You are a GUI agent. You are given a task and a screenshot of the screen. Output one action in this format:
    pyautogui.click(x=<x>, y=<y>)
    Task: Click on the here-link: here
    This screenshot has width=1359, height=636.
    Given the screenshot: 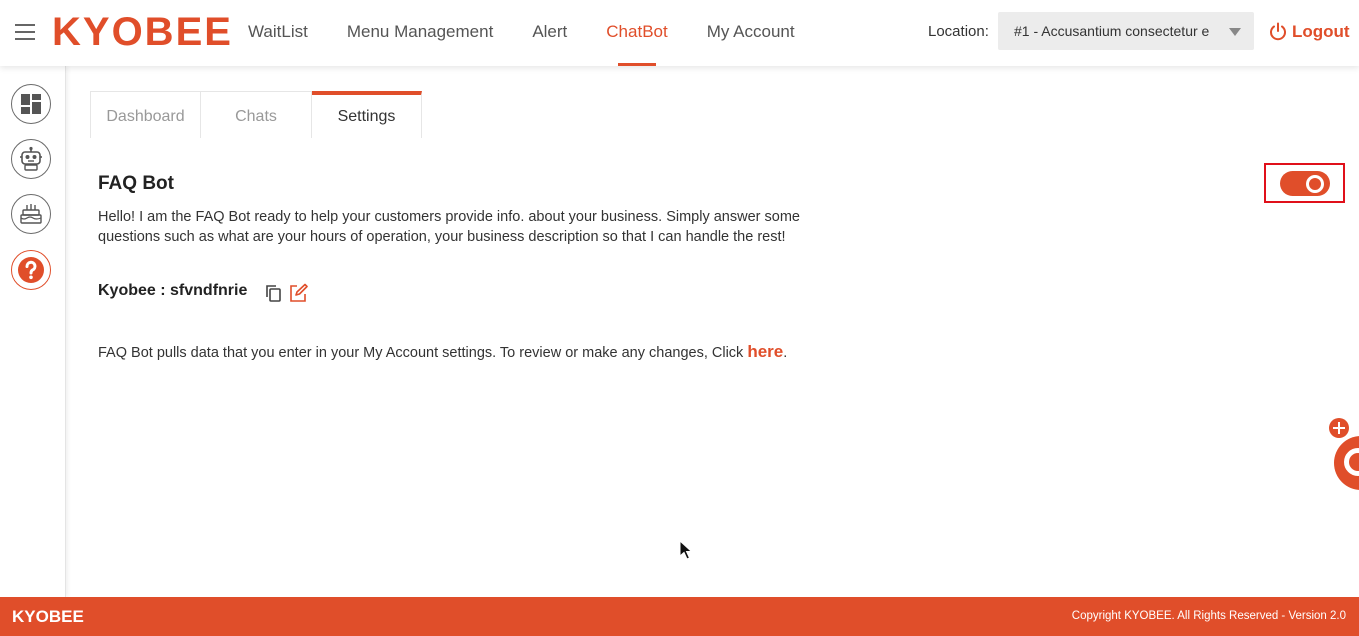 What is the action you would take?
    pyautogui.click(x=765, y=351)
    